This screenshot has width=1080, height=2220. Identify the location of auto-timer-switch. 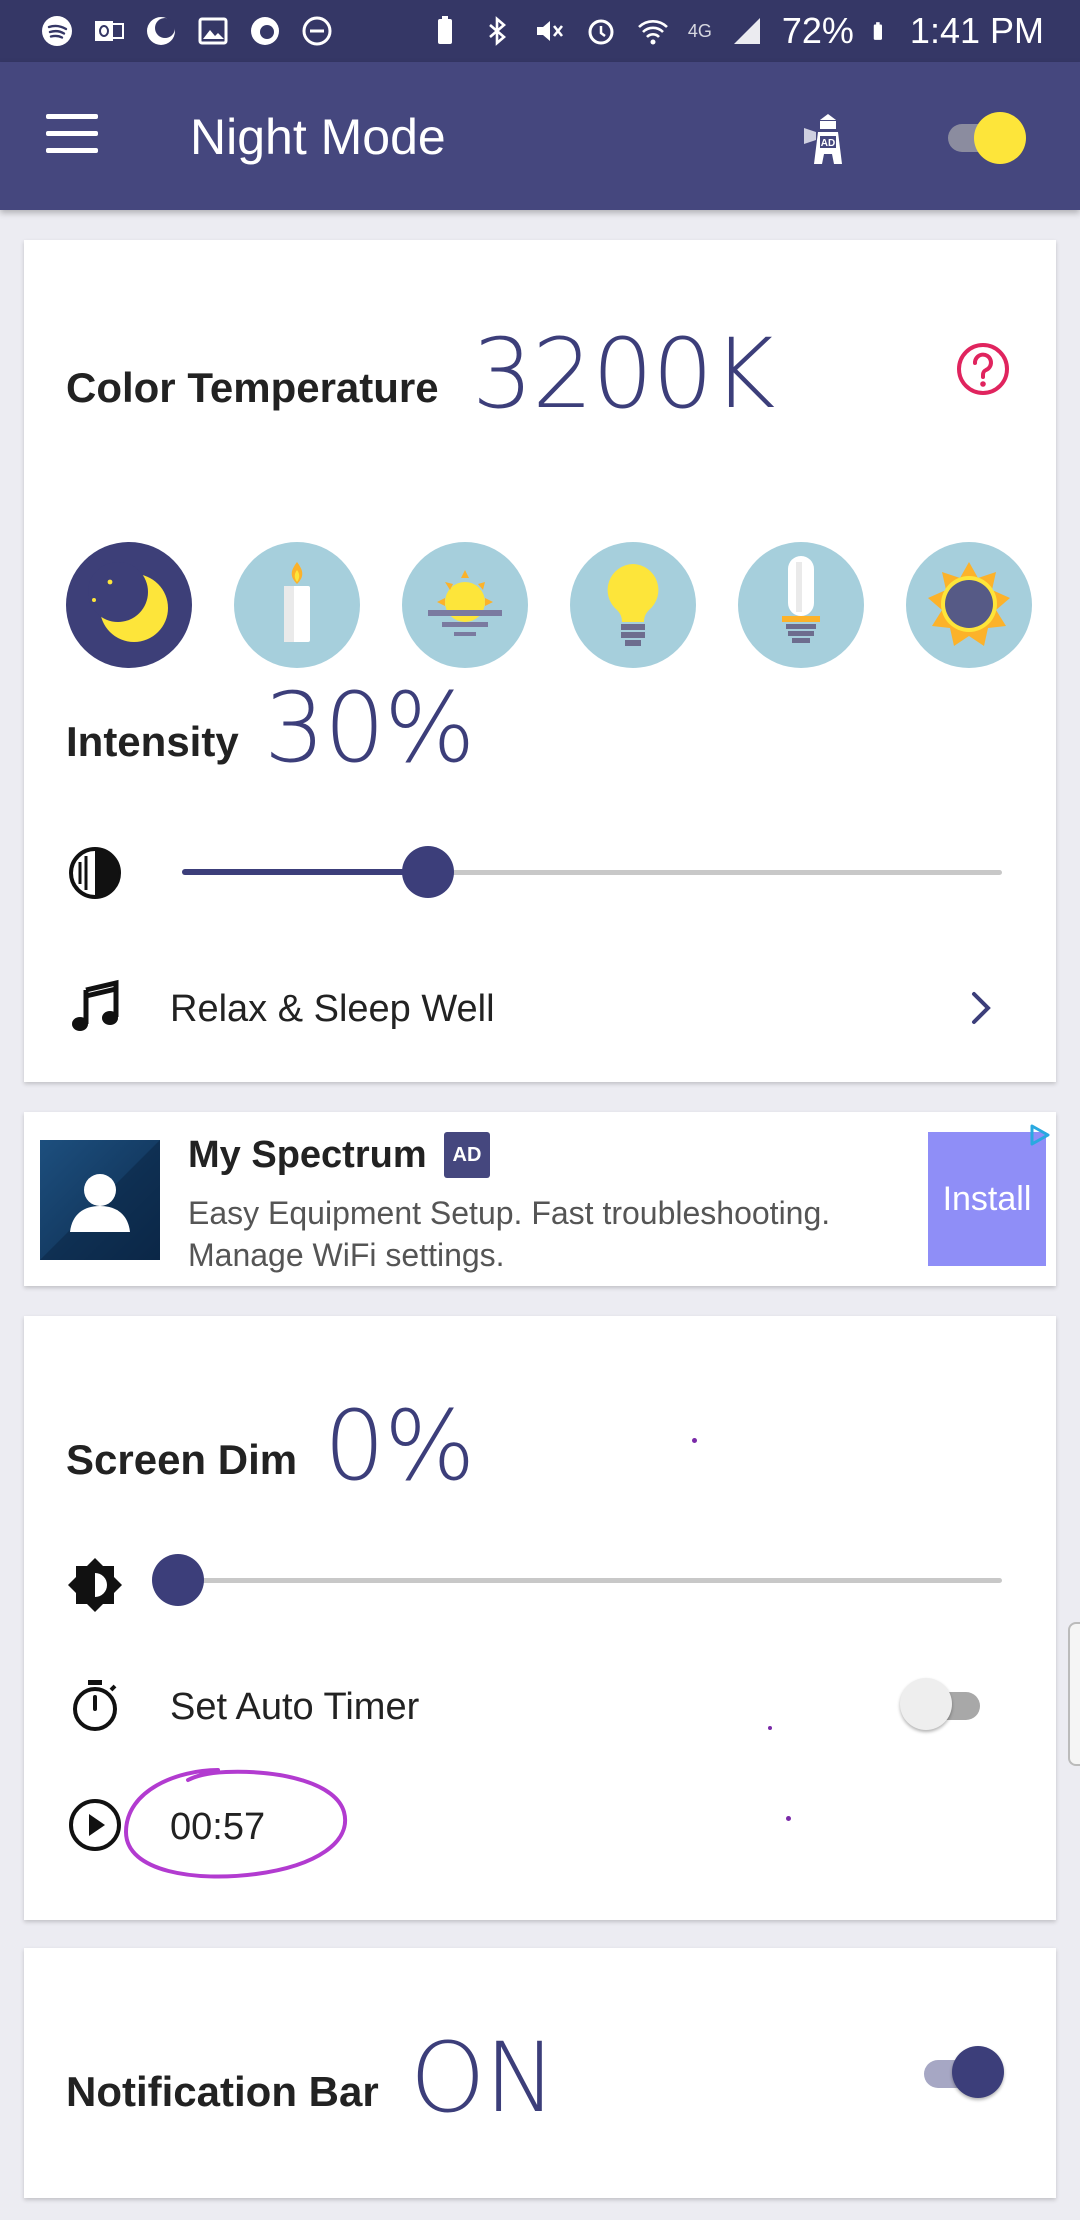
(943, 1704).